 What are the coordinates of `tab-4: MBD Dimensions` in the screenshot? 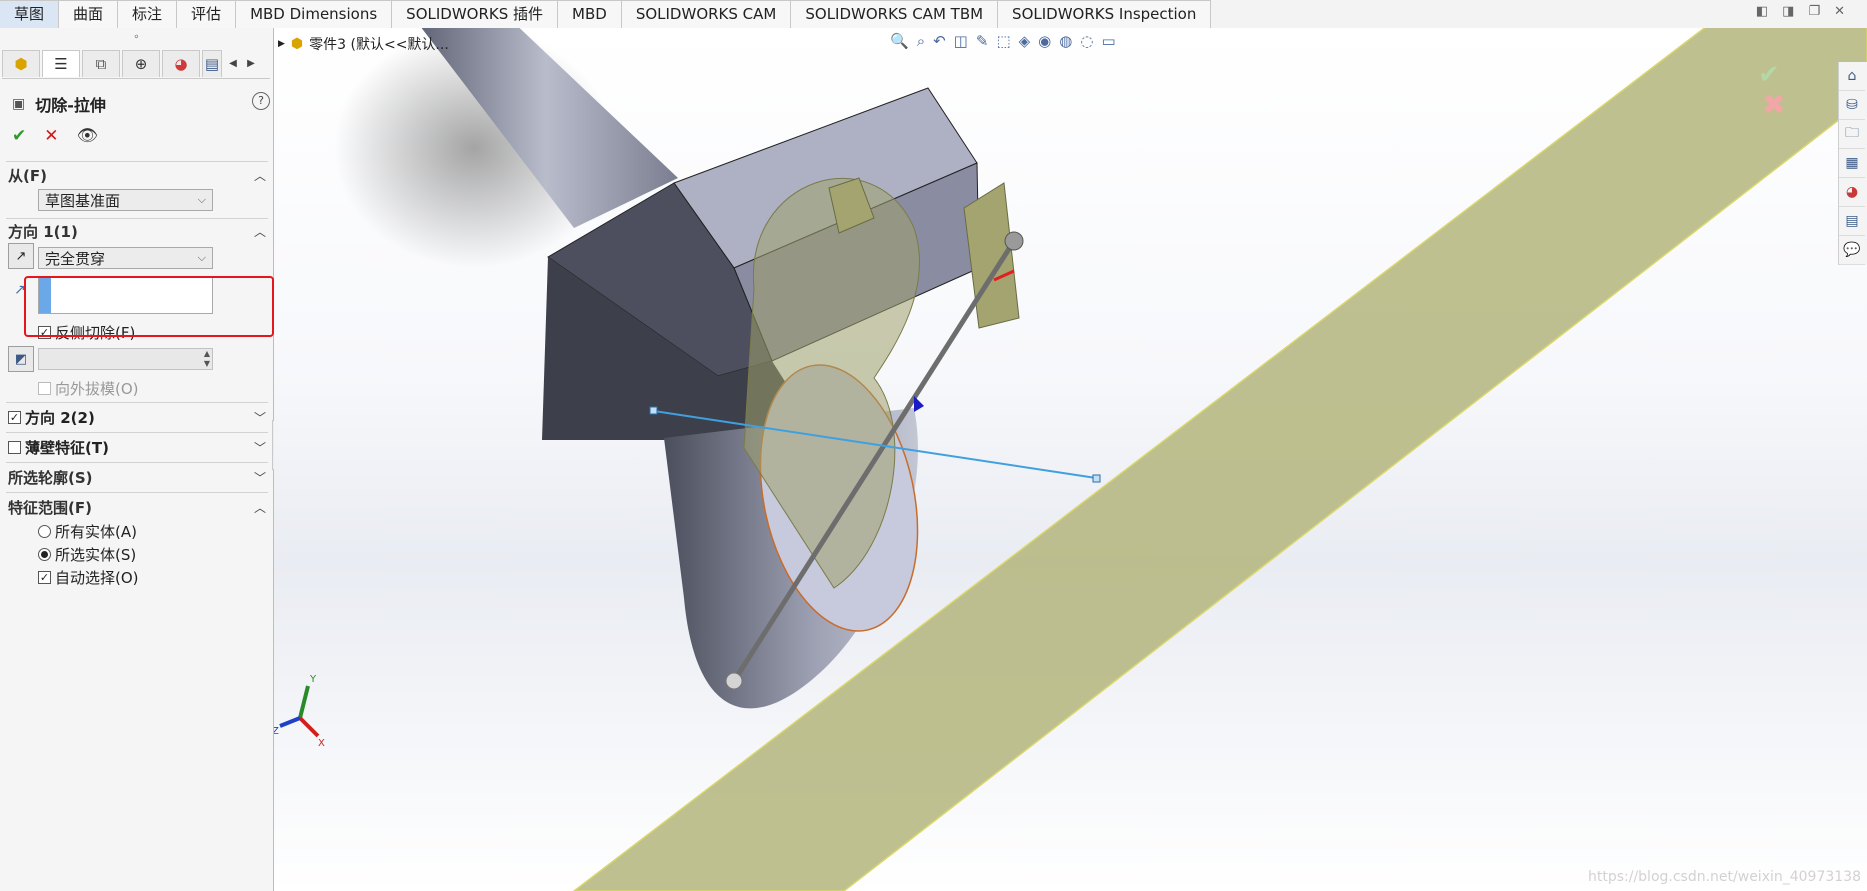 It's located at (314, 14).